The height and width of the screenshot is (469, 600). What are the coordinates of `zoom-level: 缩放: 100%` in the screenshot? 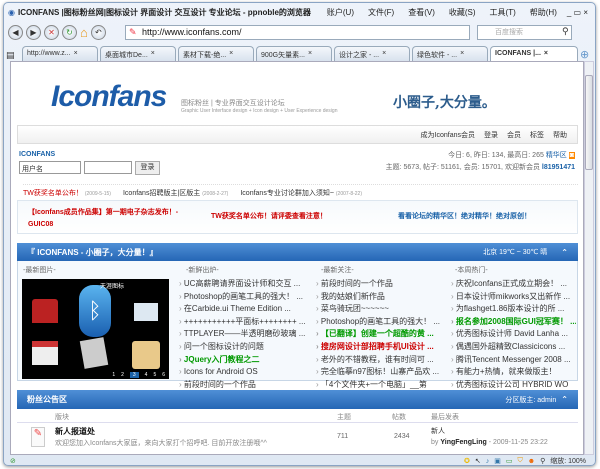 It's located at (568, 461).